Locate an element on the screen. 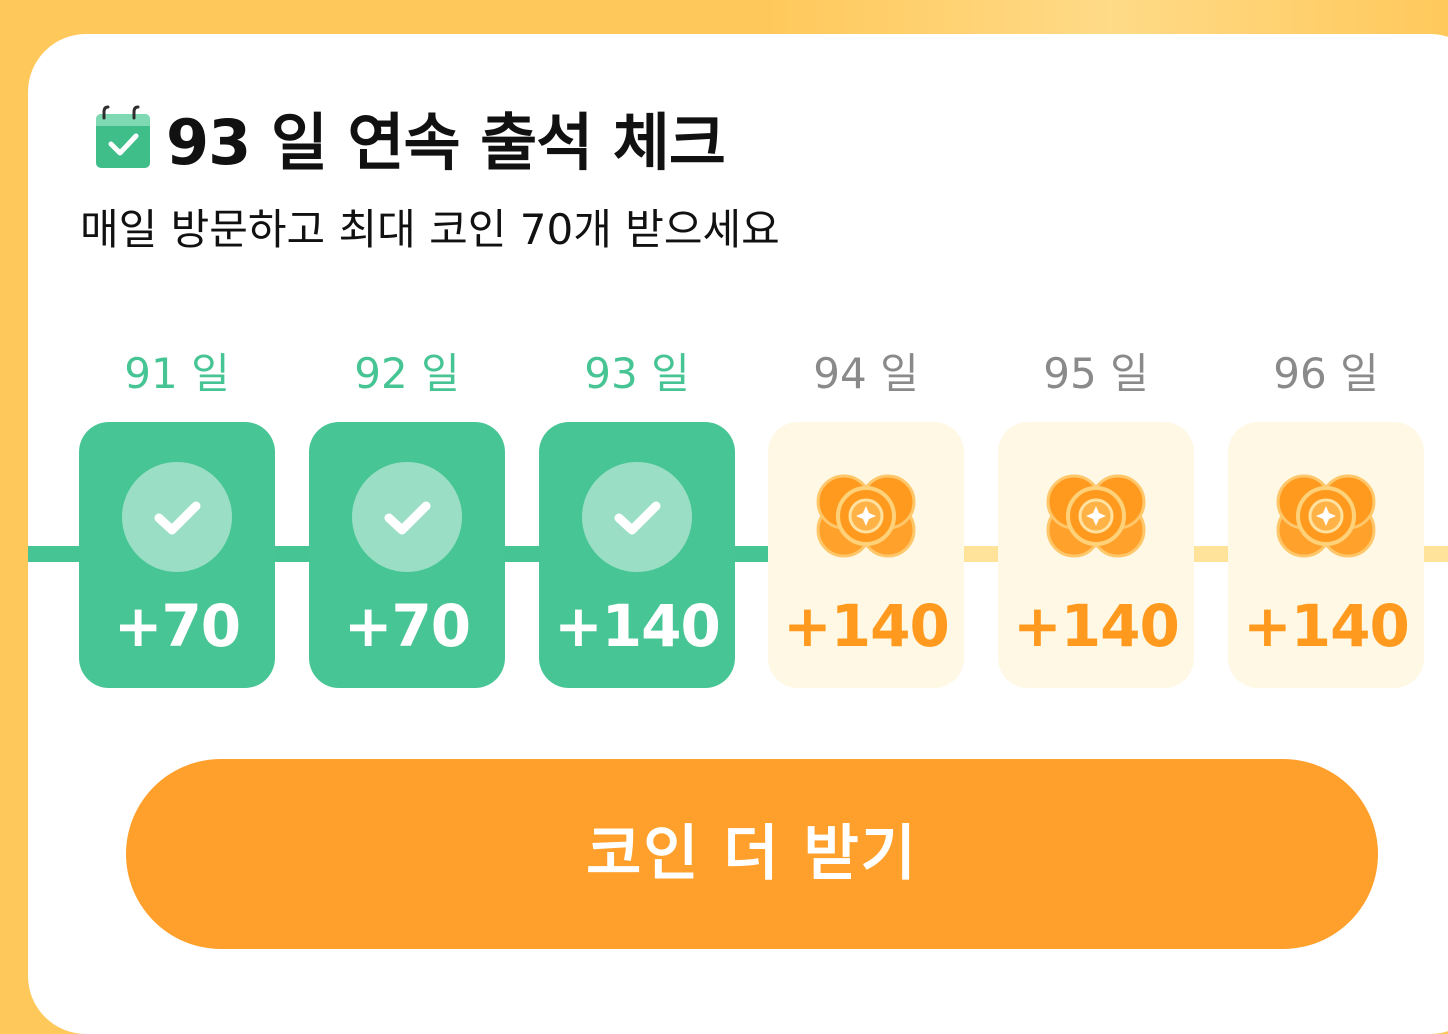  streak-day-91: 91 일 +70 is located at coordinates (177, 515).